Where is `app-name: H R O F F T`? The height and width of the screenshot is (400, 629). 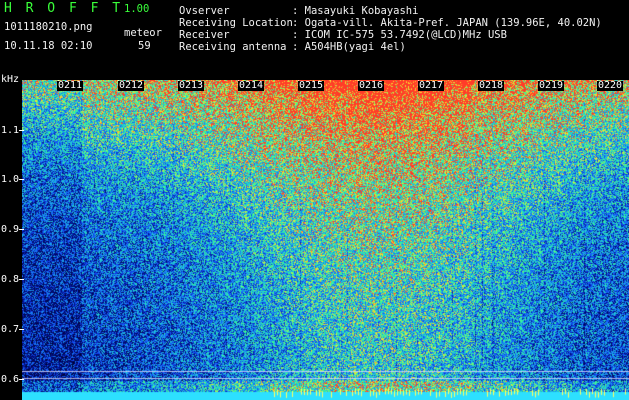 app-name: H R O F F T is located at coordinates (64, 8).